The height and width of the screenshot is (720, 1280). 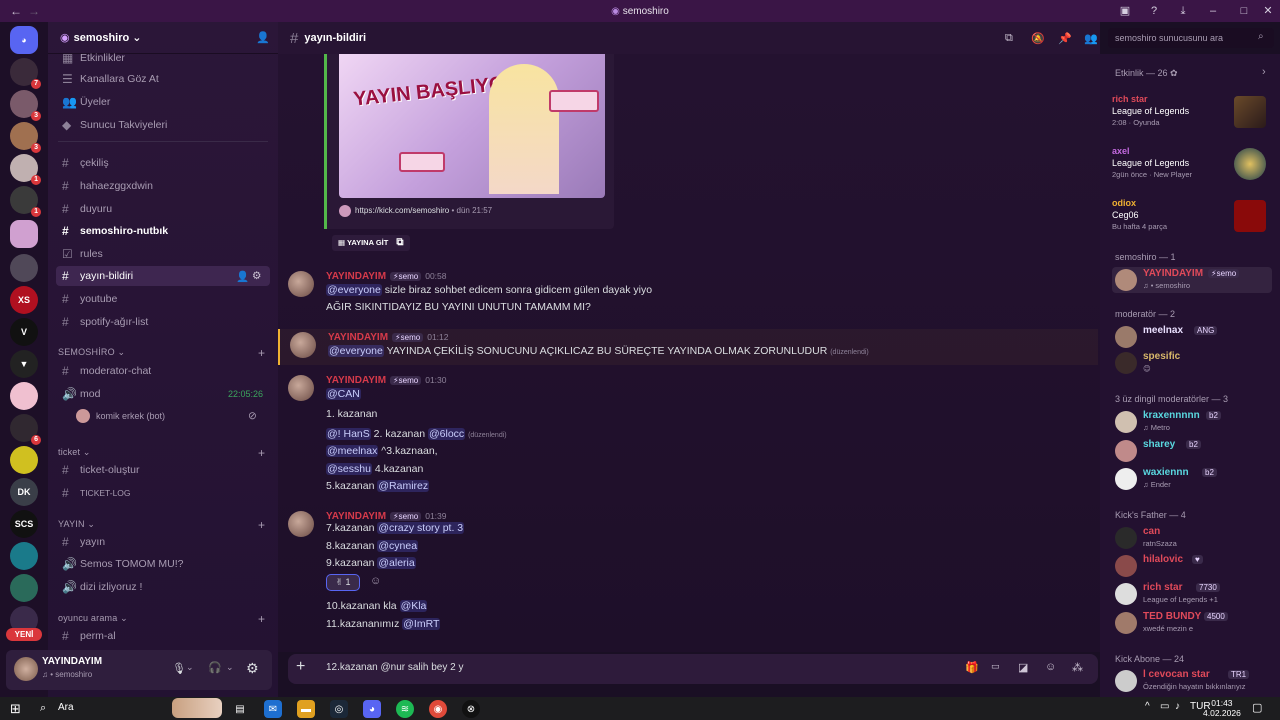 What do you see at coordinates (1192, 422) in the screenshot?
I see `member-item: kraxennnnn b2 ♫ Metro` at bounding box center [1192, 422].